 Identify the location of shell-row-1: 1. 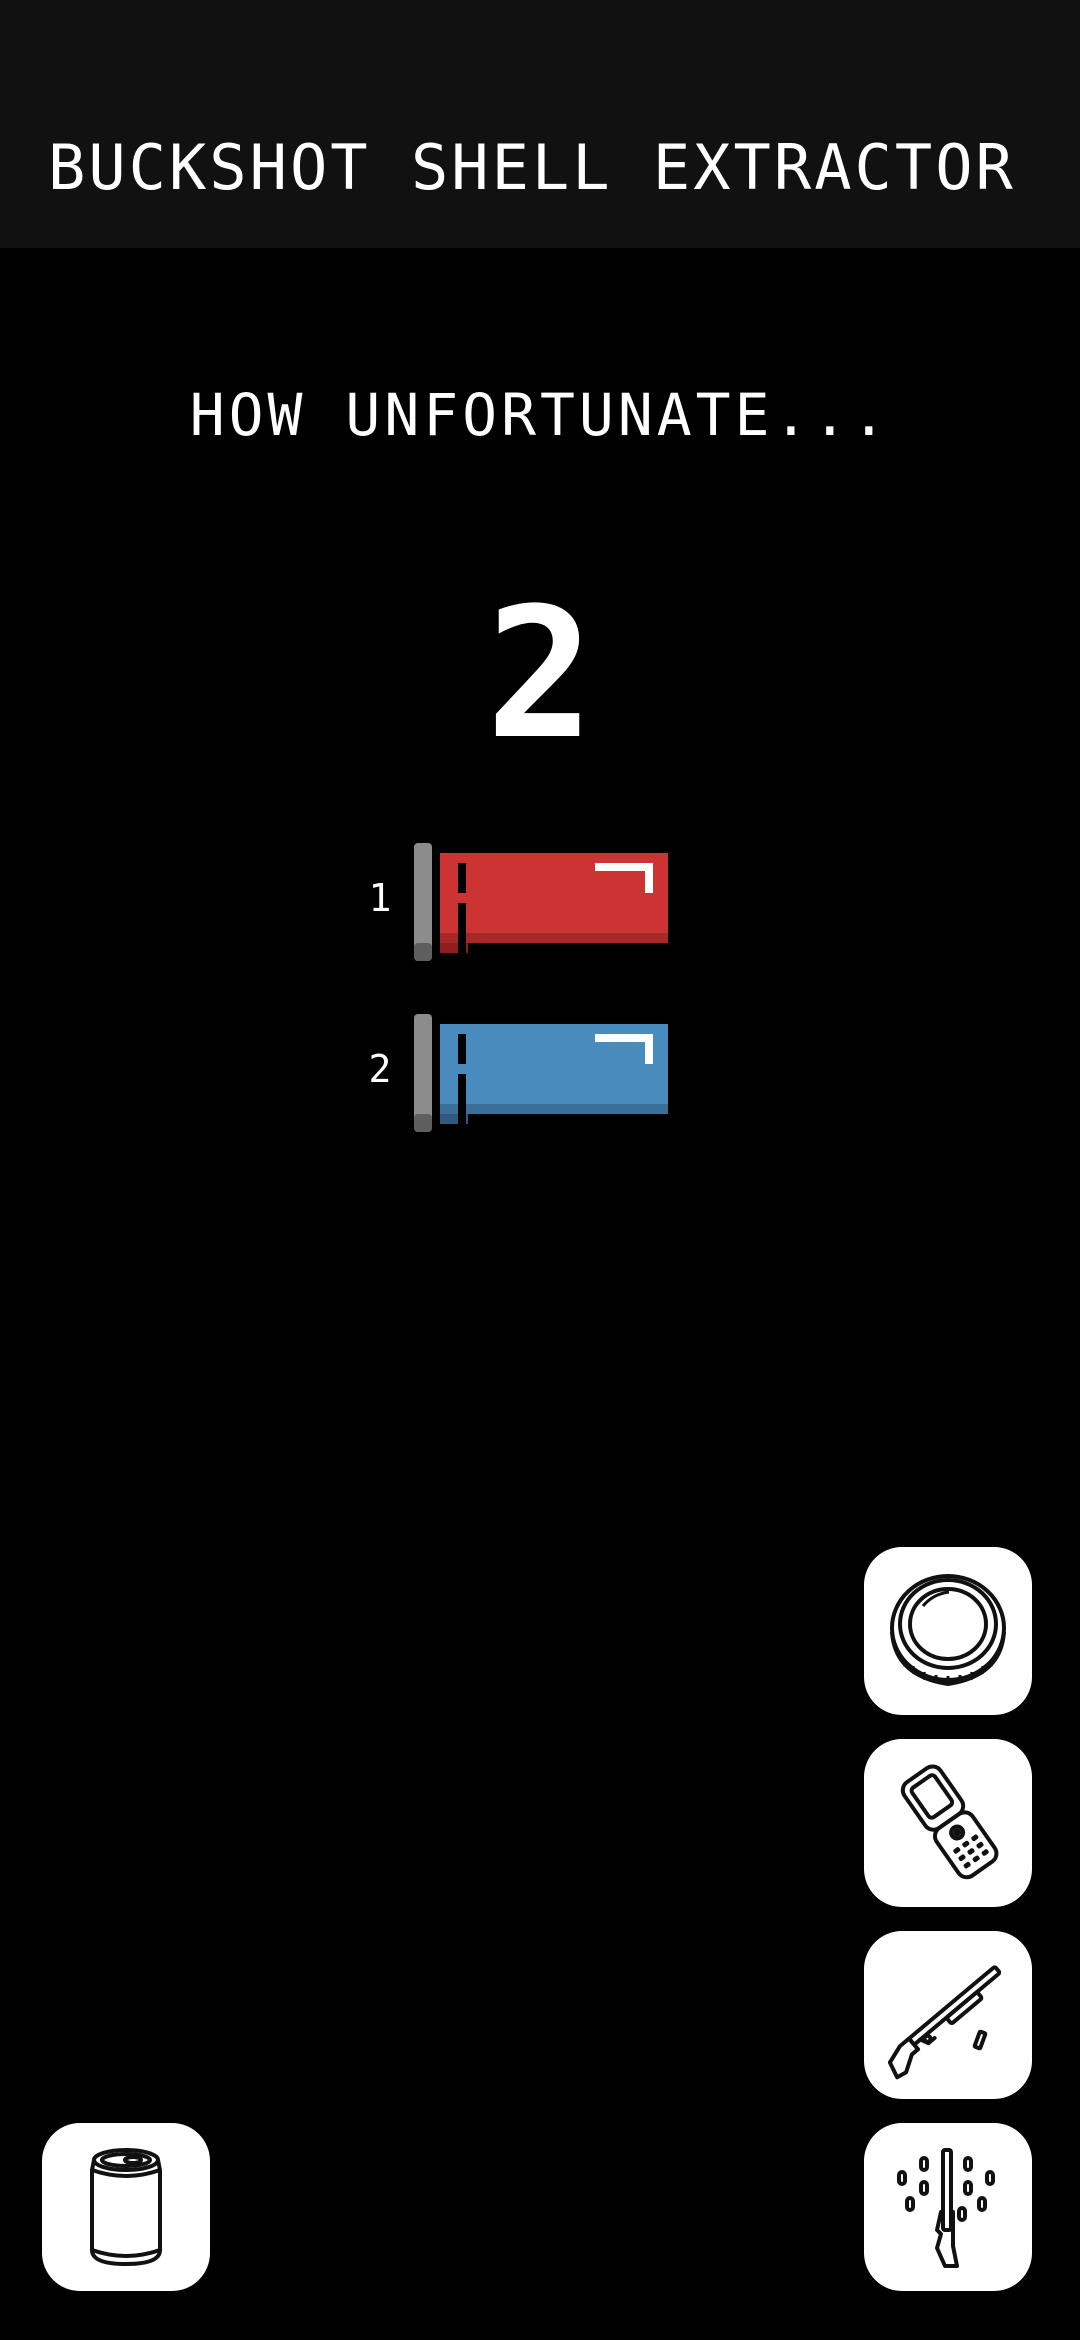
(520, 903).